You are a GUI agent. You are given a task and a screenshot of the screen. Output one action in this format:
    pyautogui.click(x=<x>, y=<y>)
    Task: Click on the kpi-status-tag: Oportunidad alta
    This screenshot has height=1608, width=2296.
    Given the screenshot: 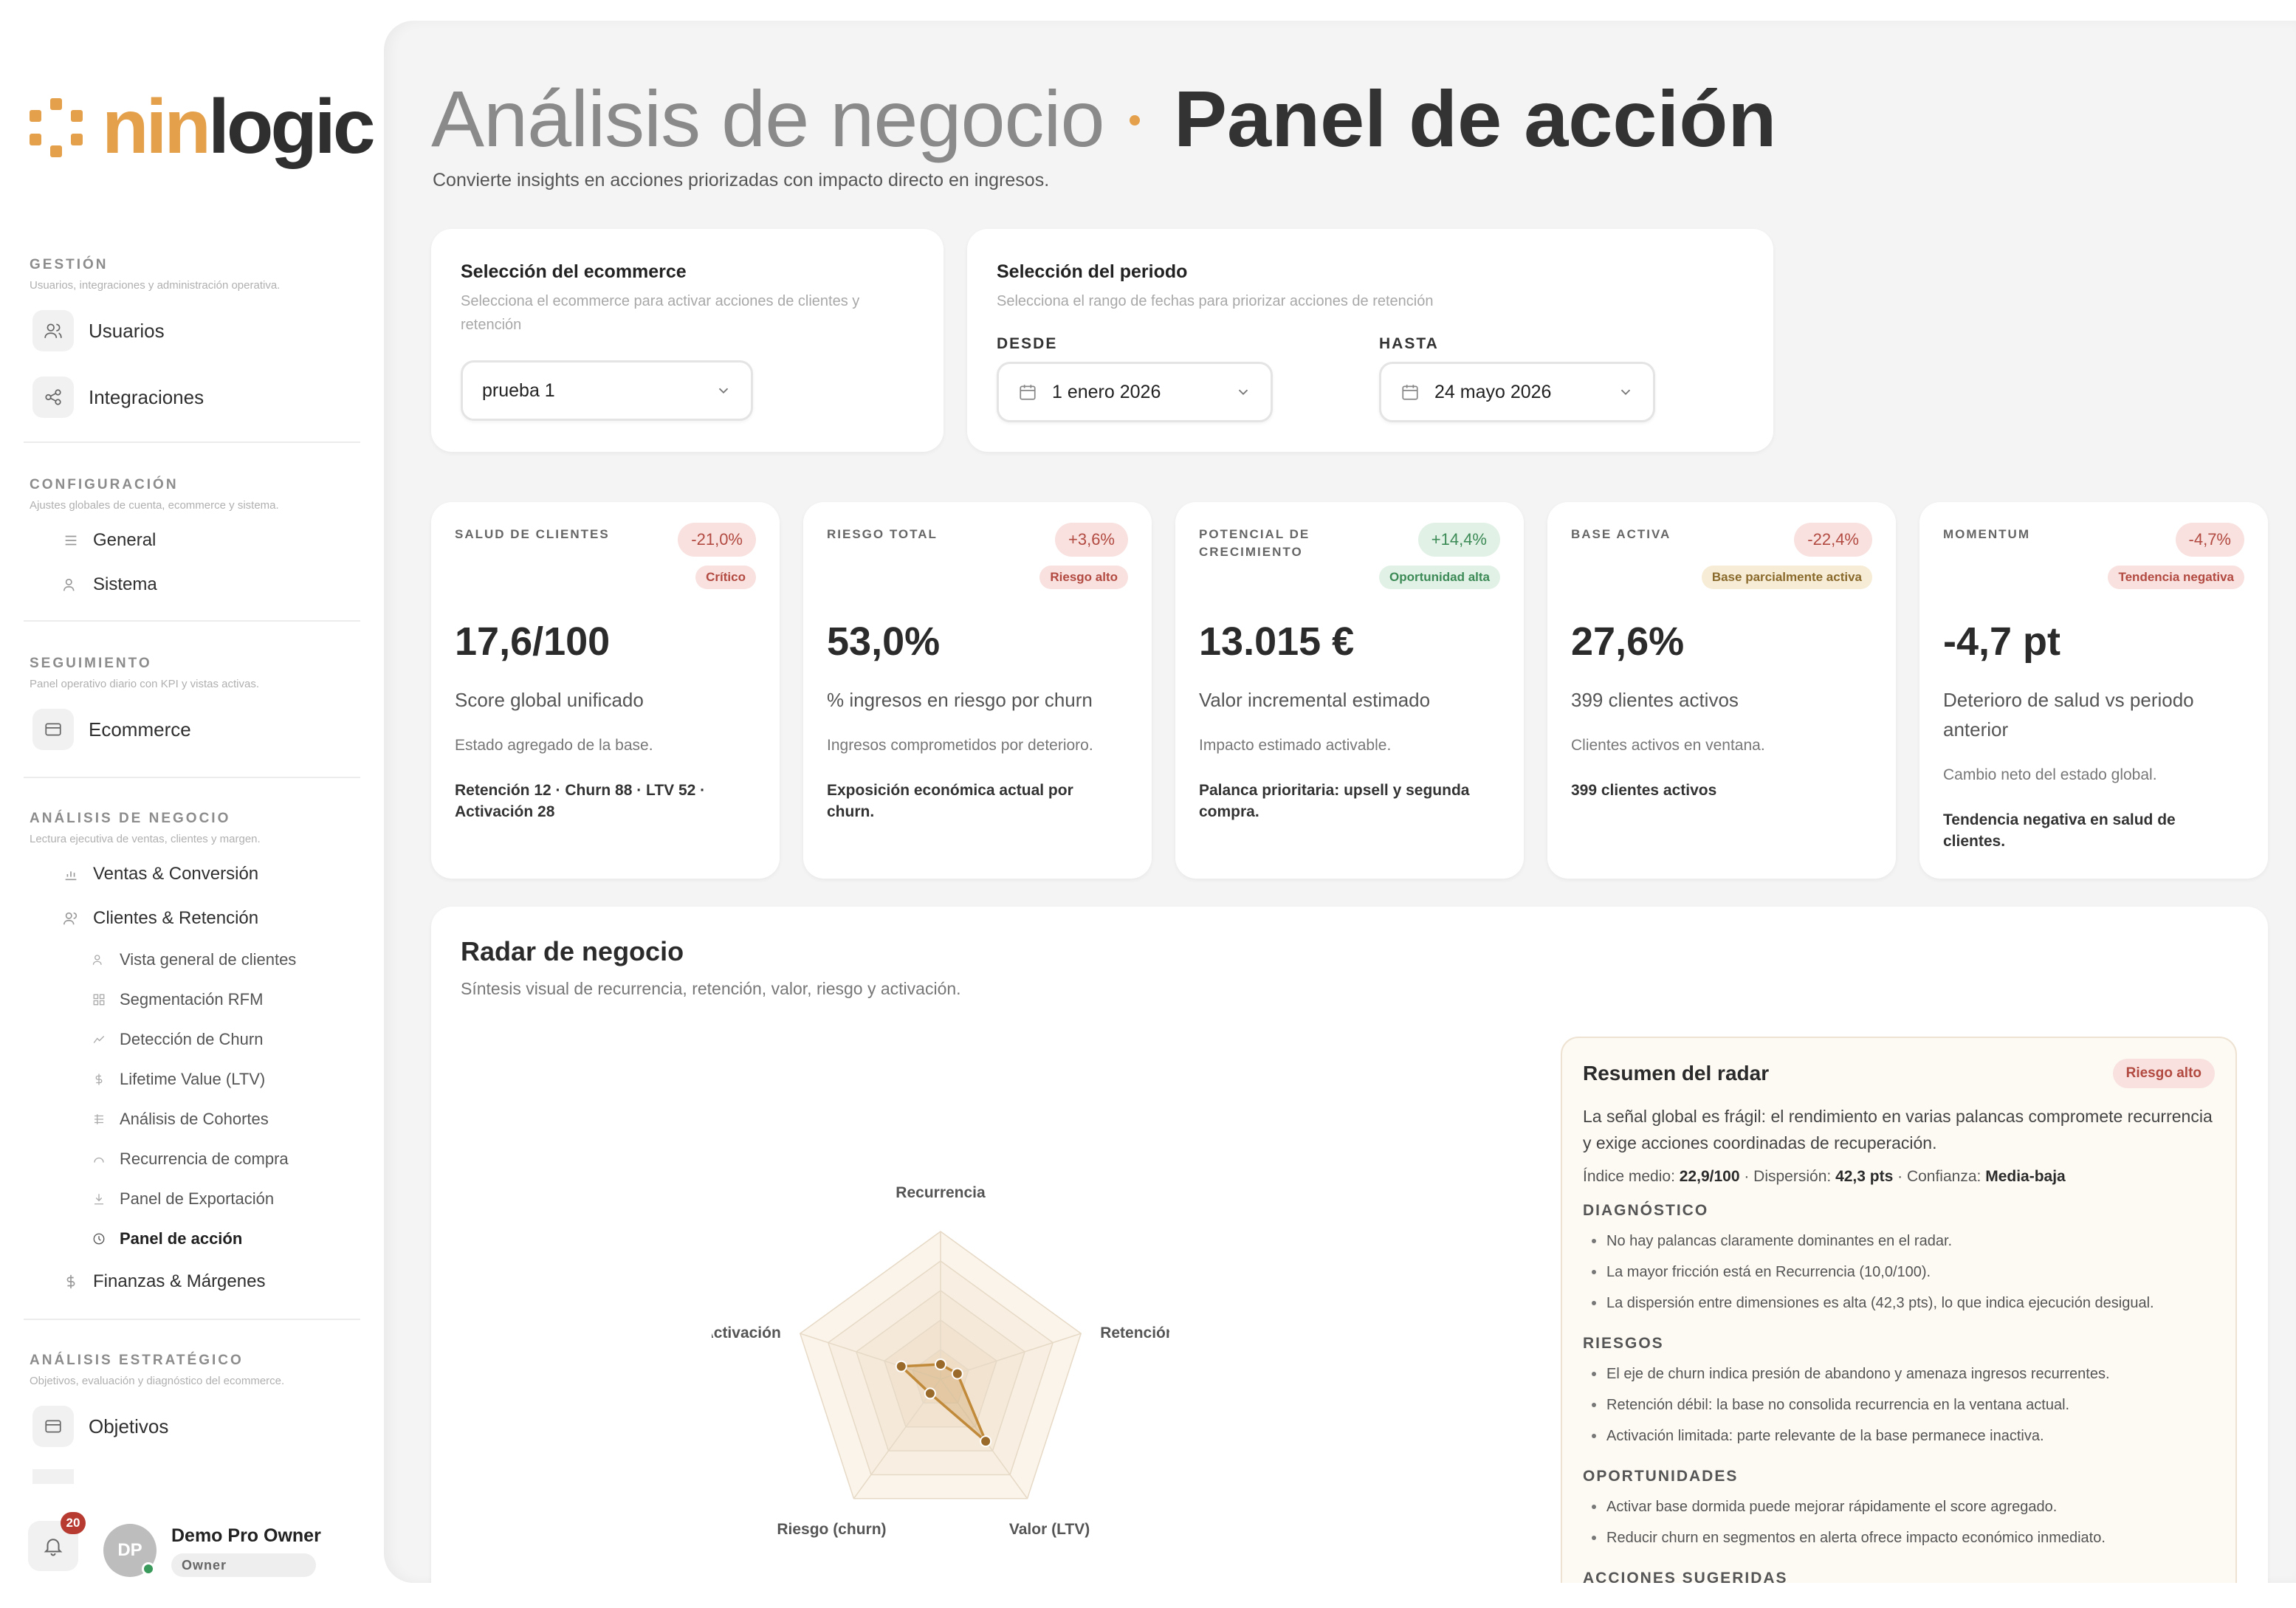 What is the action you would take?
    pyautogui.click(x=1440, y=578)
    